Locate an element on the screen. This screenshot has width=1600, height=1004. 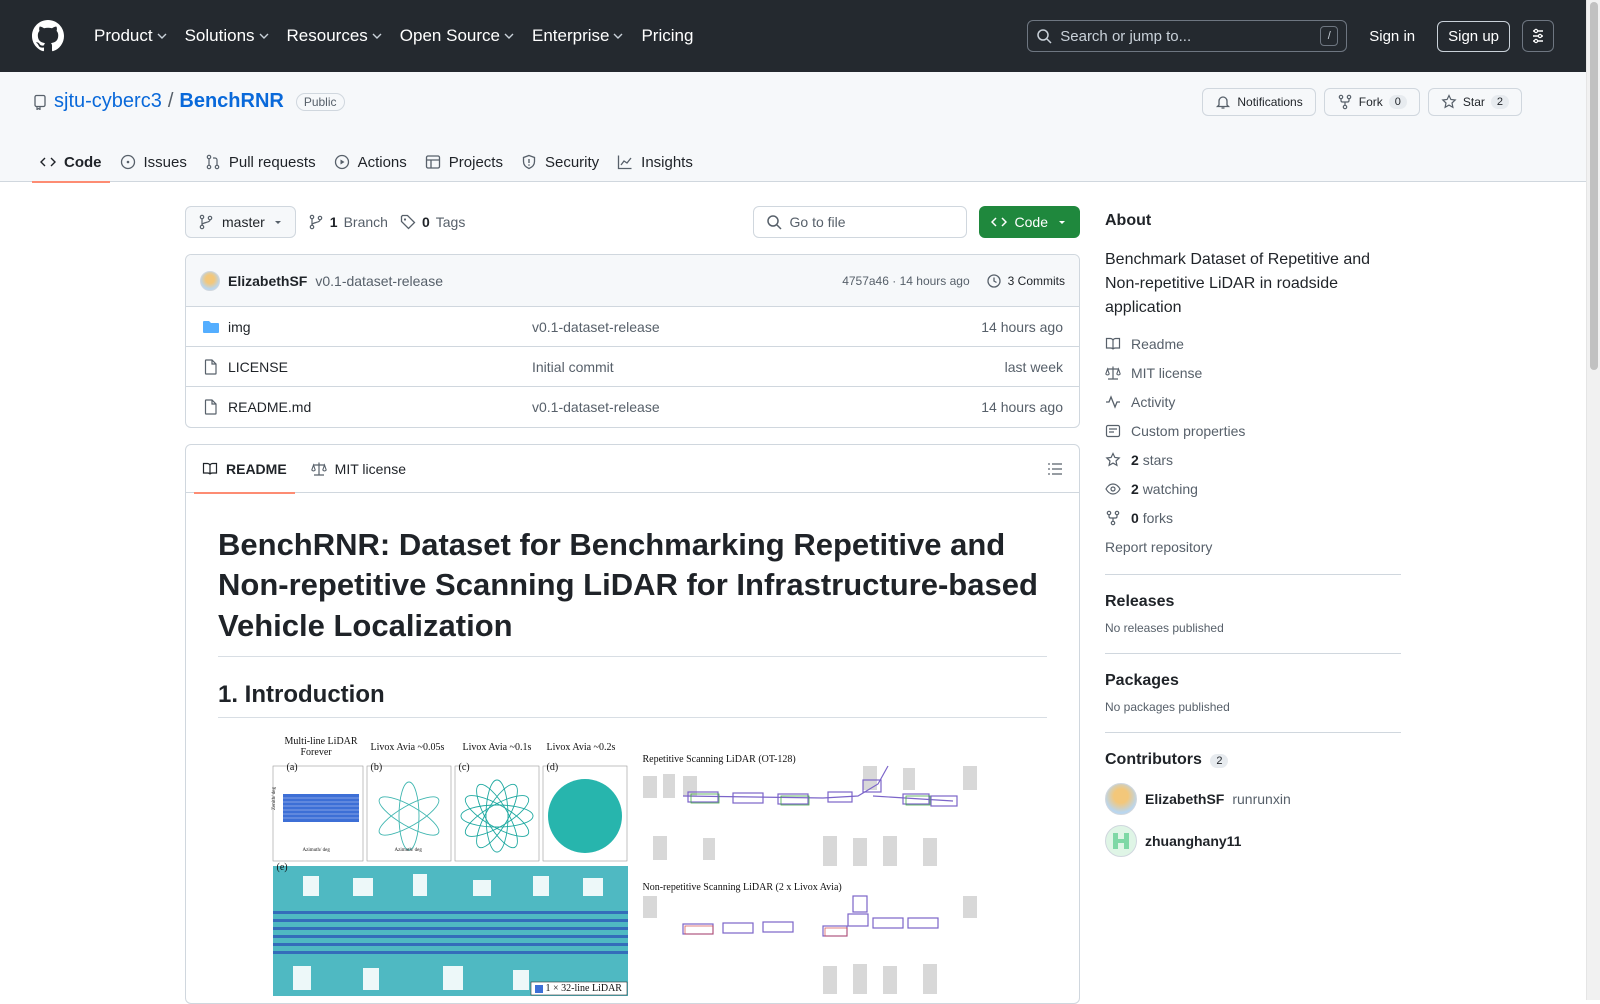
file-commit-message: Initial commit is located at coordinates (768, 367).